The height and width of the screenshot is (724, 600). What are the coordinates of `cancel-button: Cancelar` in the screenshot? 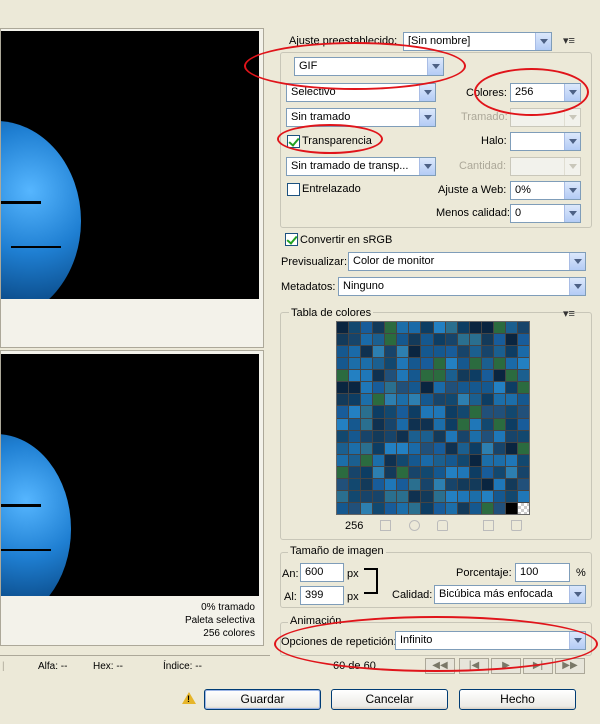 It's located at (389, 699).